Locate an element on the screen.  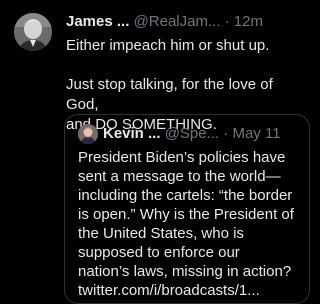
quoted-line: sent a message to the world— is located at coordinates (179, 176).